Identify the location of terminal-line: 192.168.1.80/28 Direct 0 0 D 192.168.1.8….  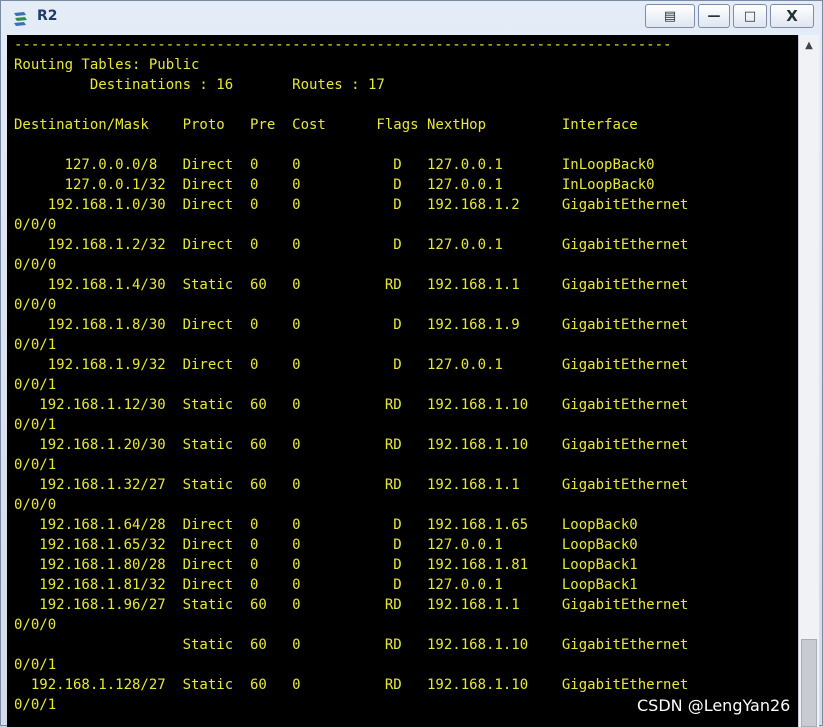
(326, 565).